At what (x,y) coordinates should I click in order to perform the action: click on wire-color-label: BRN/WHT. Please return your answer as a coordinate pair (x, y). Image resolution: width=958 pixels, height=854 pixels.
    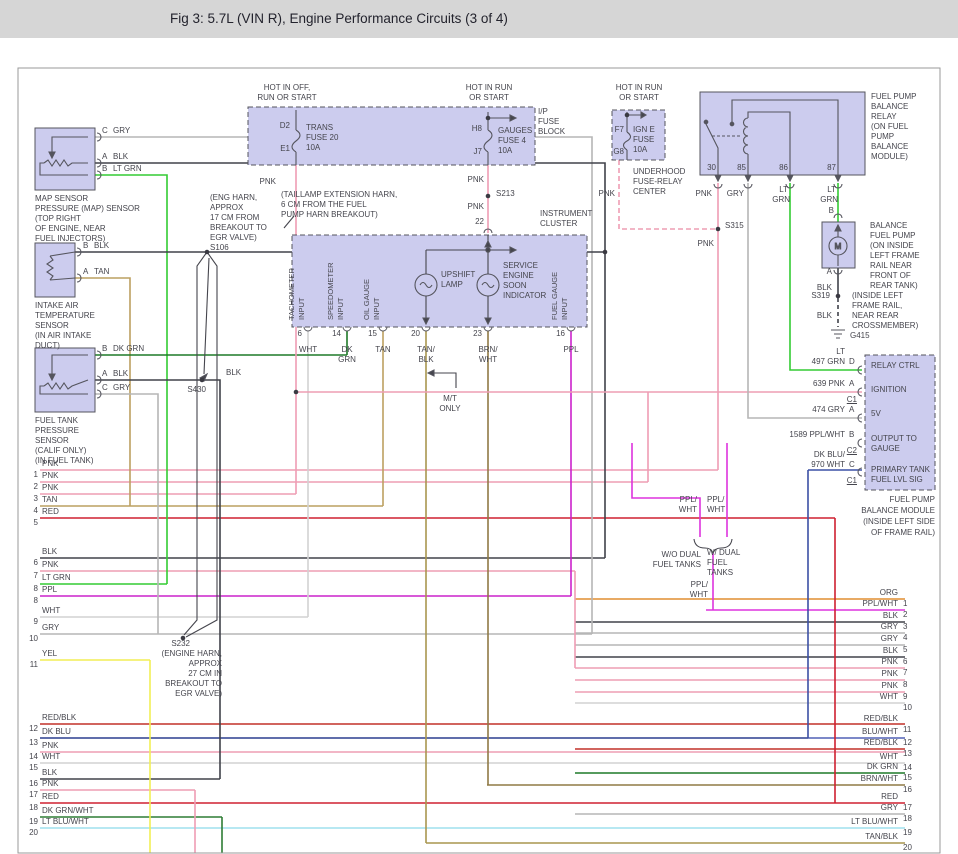
    Looking at the image, I should click on (879, 778).